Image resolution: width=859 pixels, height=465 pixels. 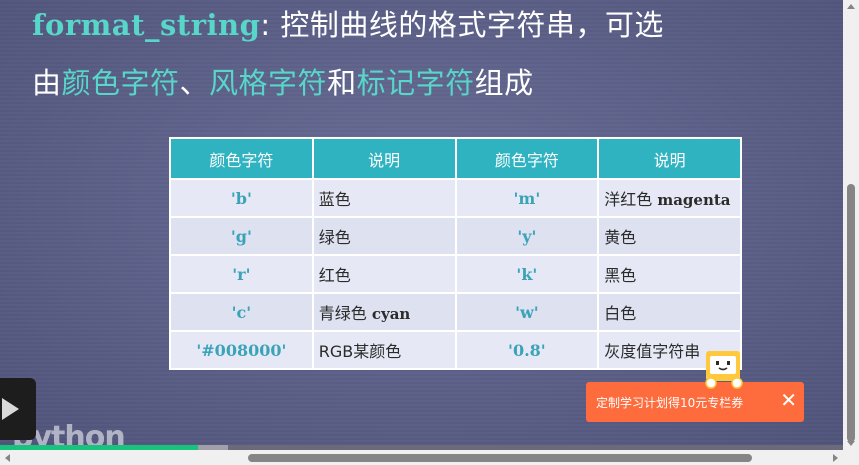 What do you see at coordinates (384, 236) in the screenshot?
I see `color-desc-cell: 绿色` at bounding box center [384, 236].